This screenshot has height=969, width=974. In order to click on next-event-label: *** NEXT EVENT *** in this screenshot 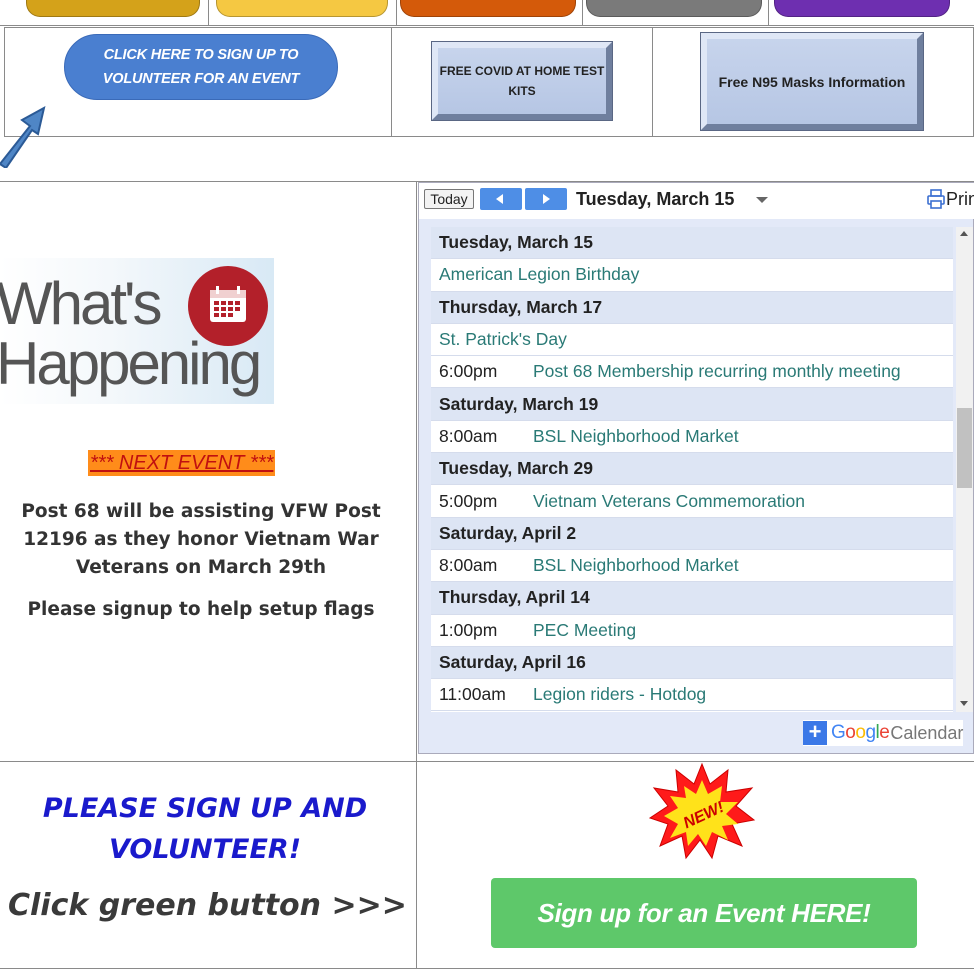, I will do `click(182, 463)`.